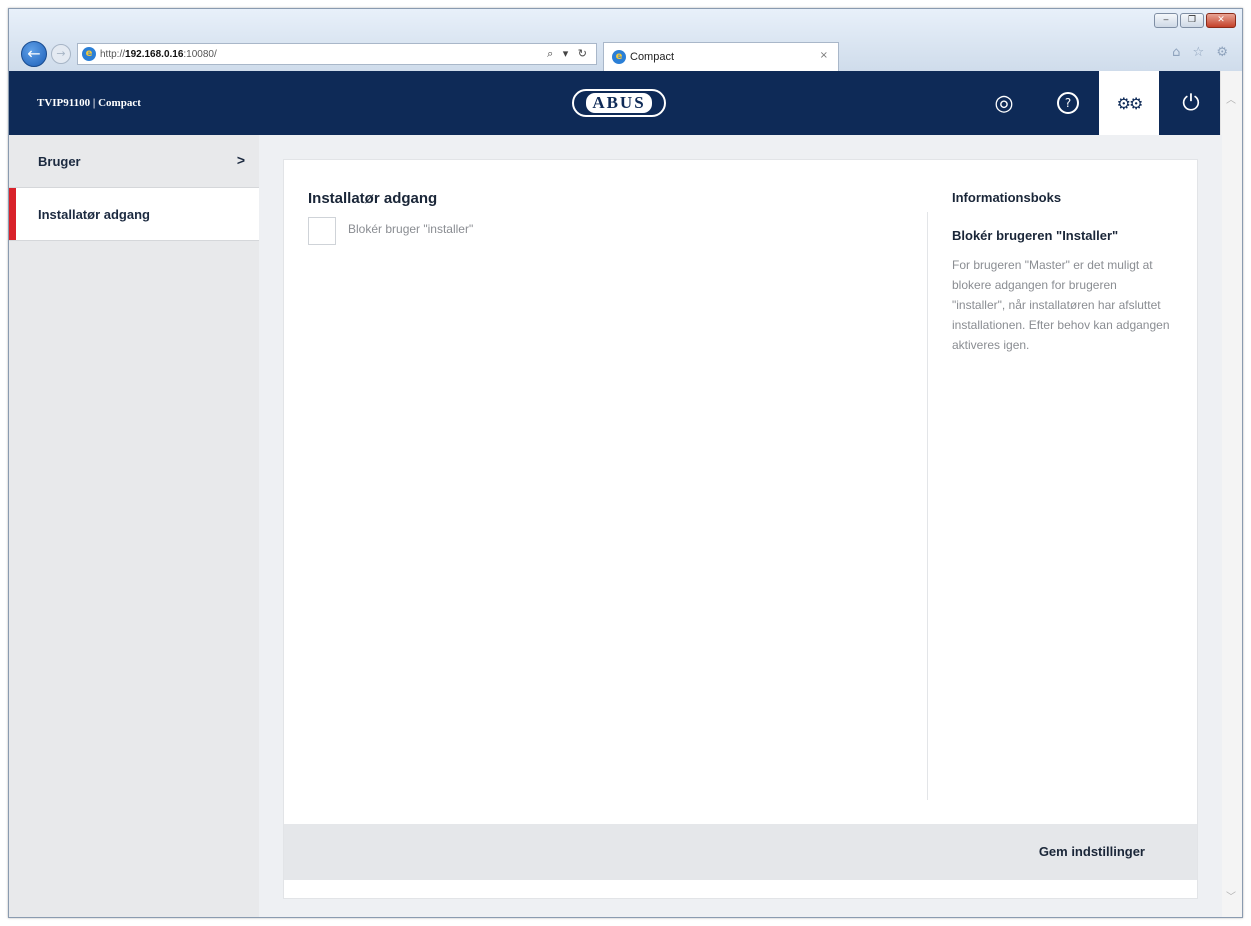 This screenshot has height=926, width=1251. I want to click on tab-close-icon: ×, so click(824, 55).